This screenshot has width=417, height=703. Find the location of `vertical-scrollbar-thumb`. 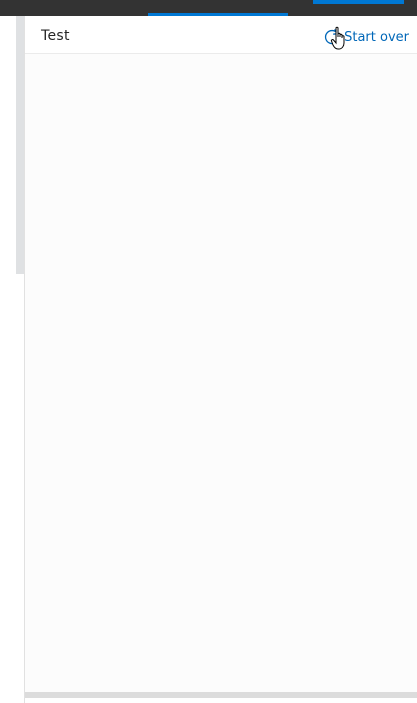

vertical-scrollbar-thumb is located at coordinates (20, 145).